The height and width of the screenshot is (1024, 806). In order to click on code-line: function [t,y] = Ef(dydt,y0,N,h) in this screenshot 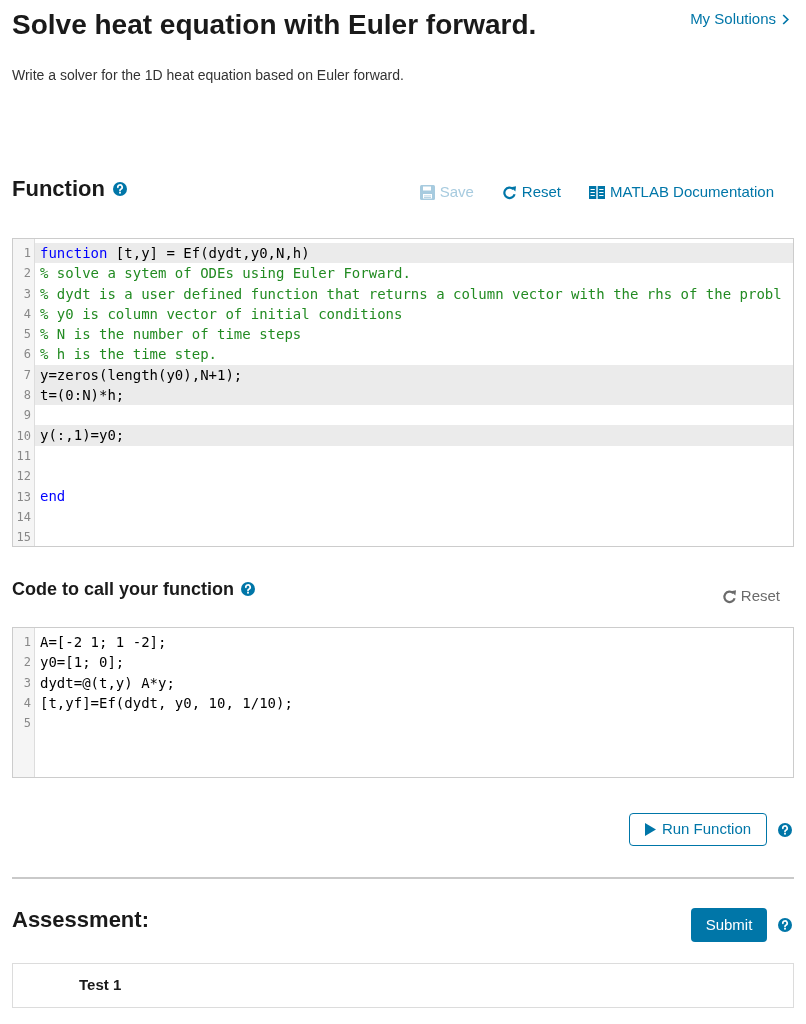, I will do `click(175, 253)`.